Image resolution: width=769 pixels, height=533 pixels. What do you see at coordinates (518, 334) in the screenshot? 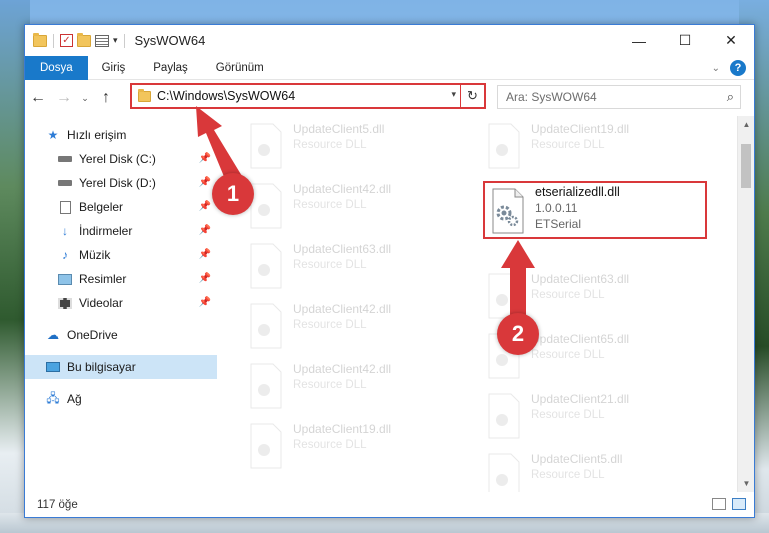
I see `annotation-badge-2: 2` at bounding box center [518, 334].